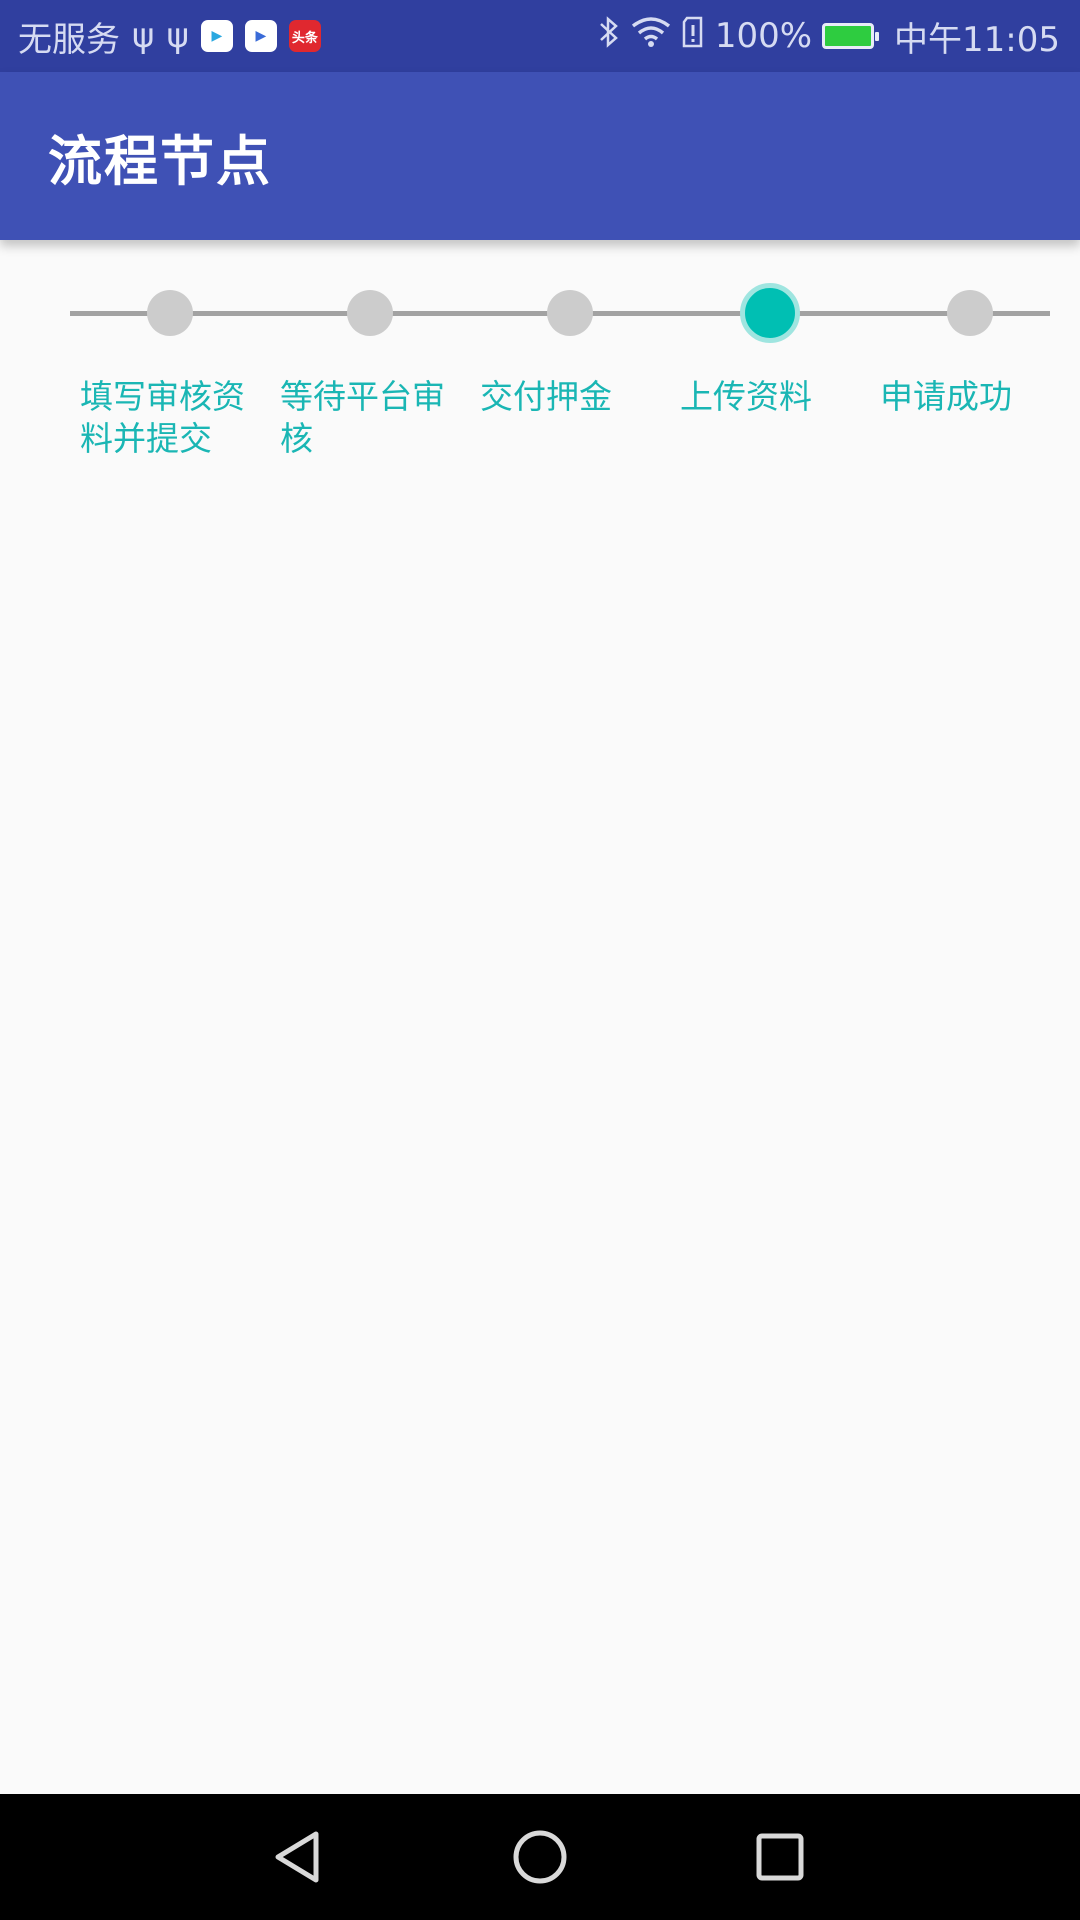 The image size is (1080, 1920). Describe the element at coordinates (763, 36) in the screenshot. I see `battery-percent: 100%` at that location.